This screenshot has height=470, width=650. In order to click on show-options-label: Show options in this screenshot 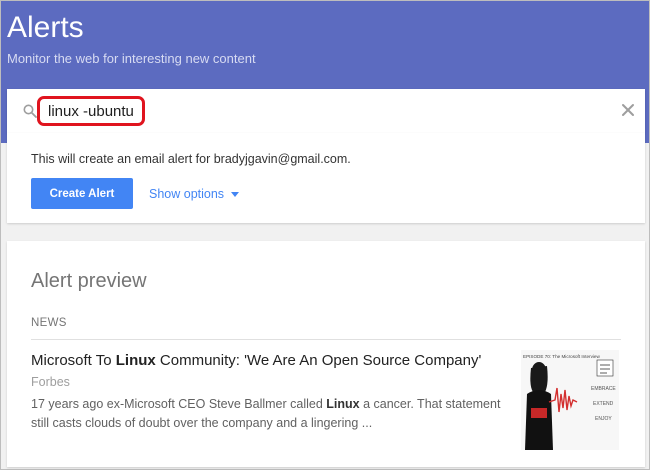, I will do `click(187, 194)`.